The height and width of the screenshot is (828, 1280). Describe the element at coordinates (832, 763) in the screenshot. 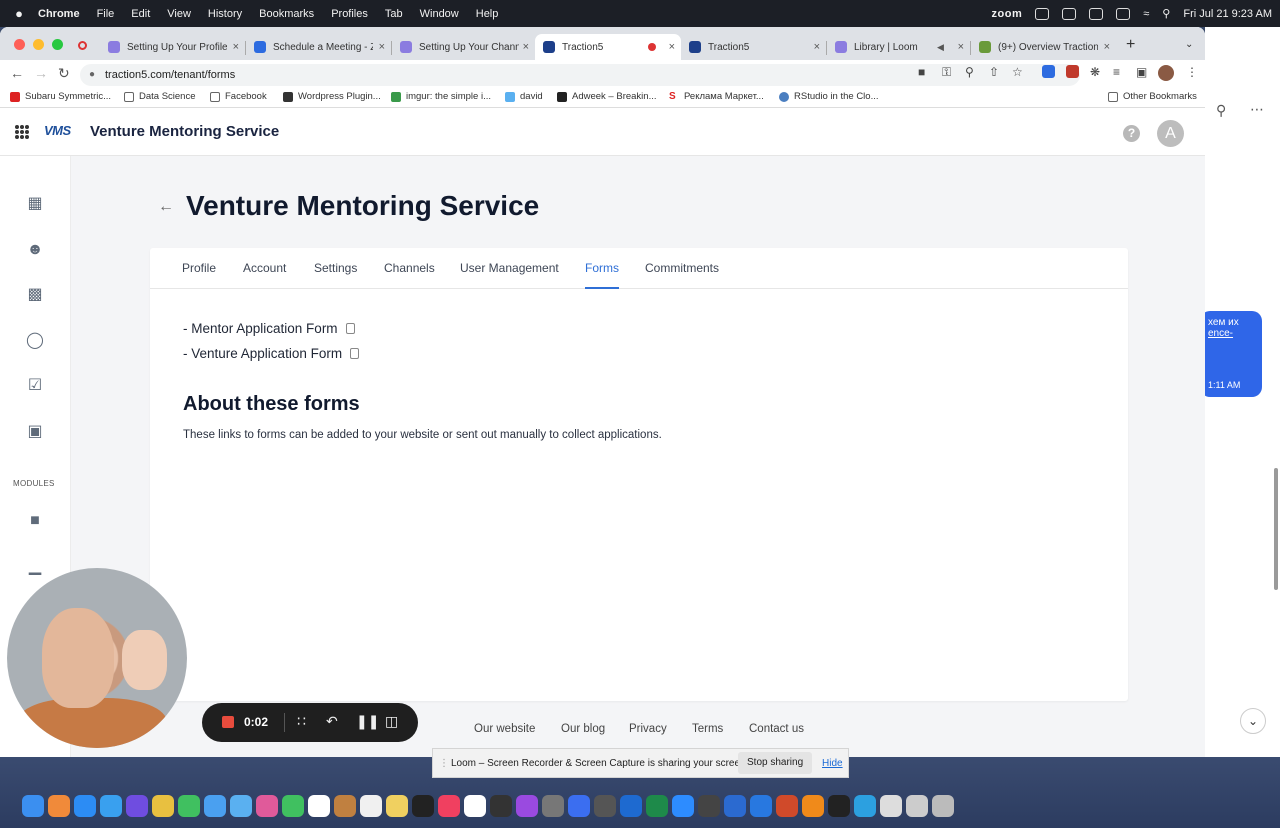

I see `hide-button: Hide` at that location.